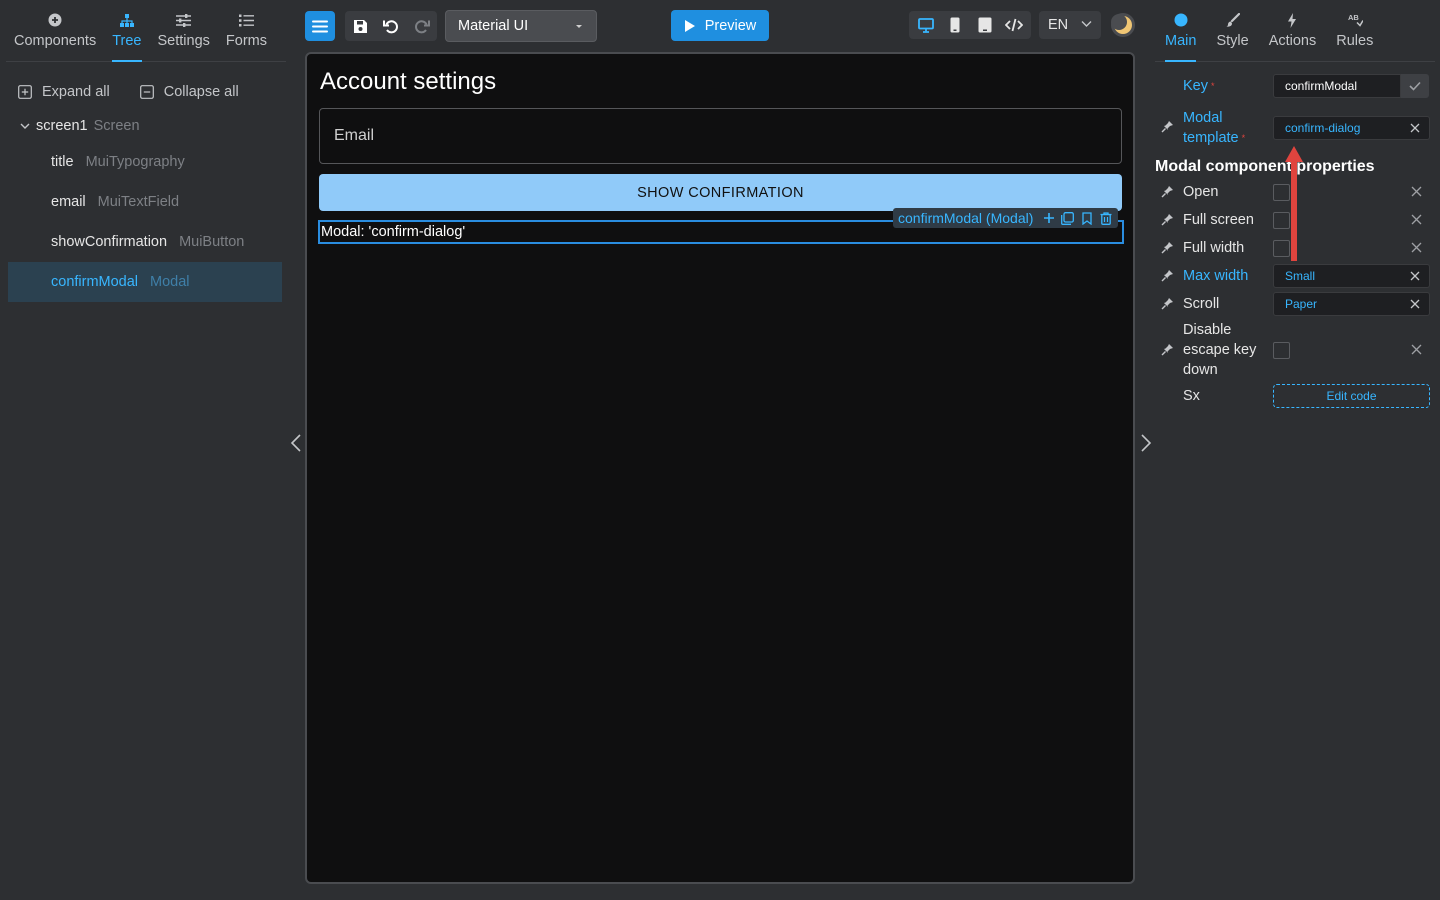  I want to click on save-icon, so click(360, 26).